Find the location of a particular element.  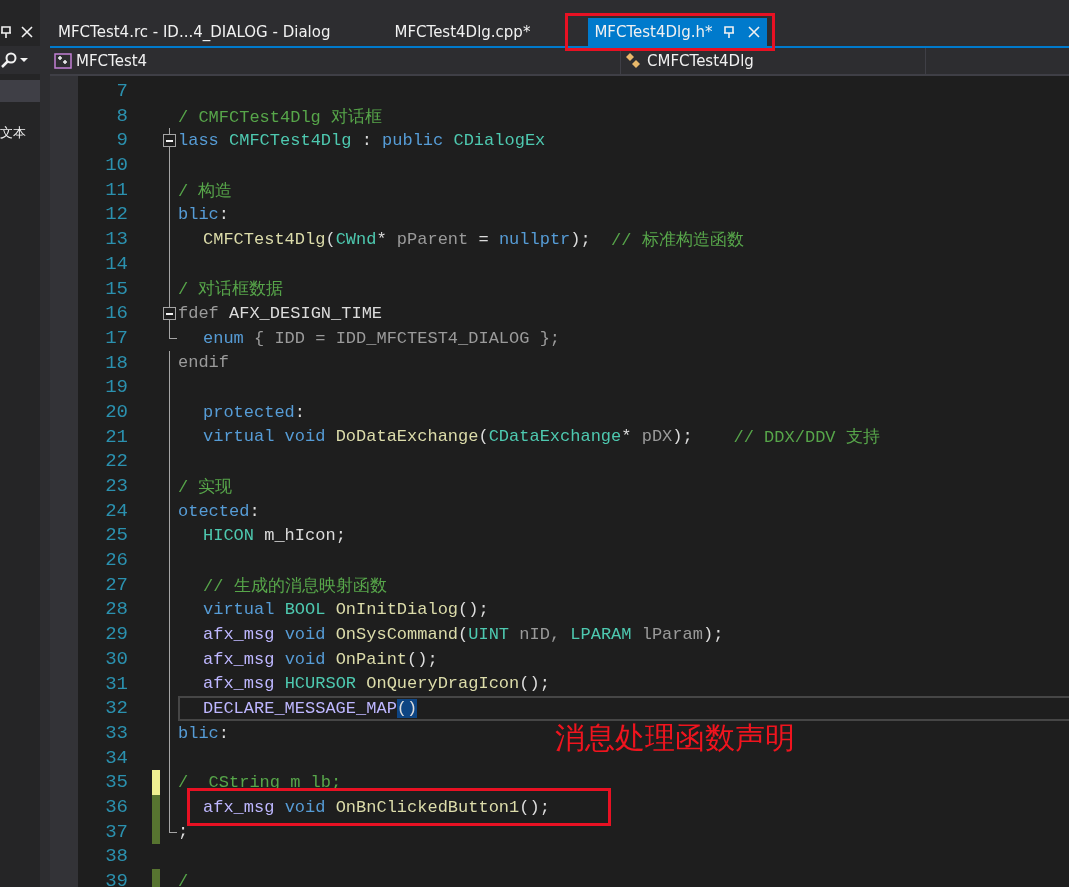

type-name: CMFCTest4Dlg is located at coordinates (290, 141).